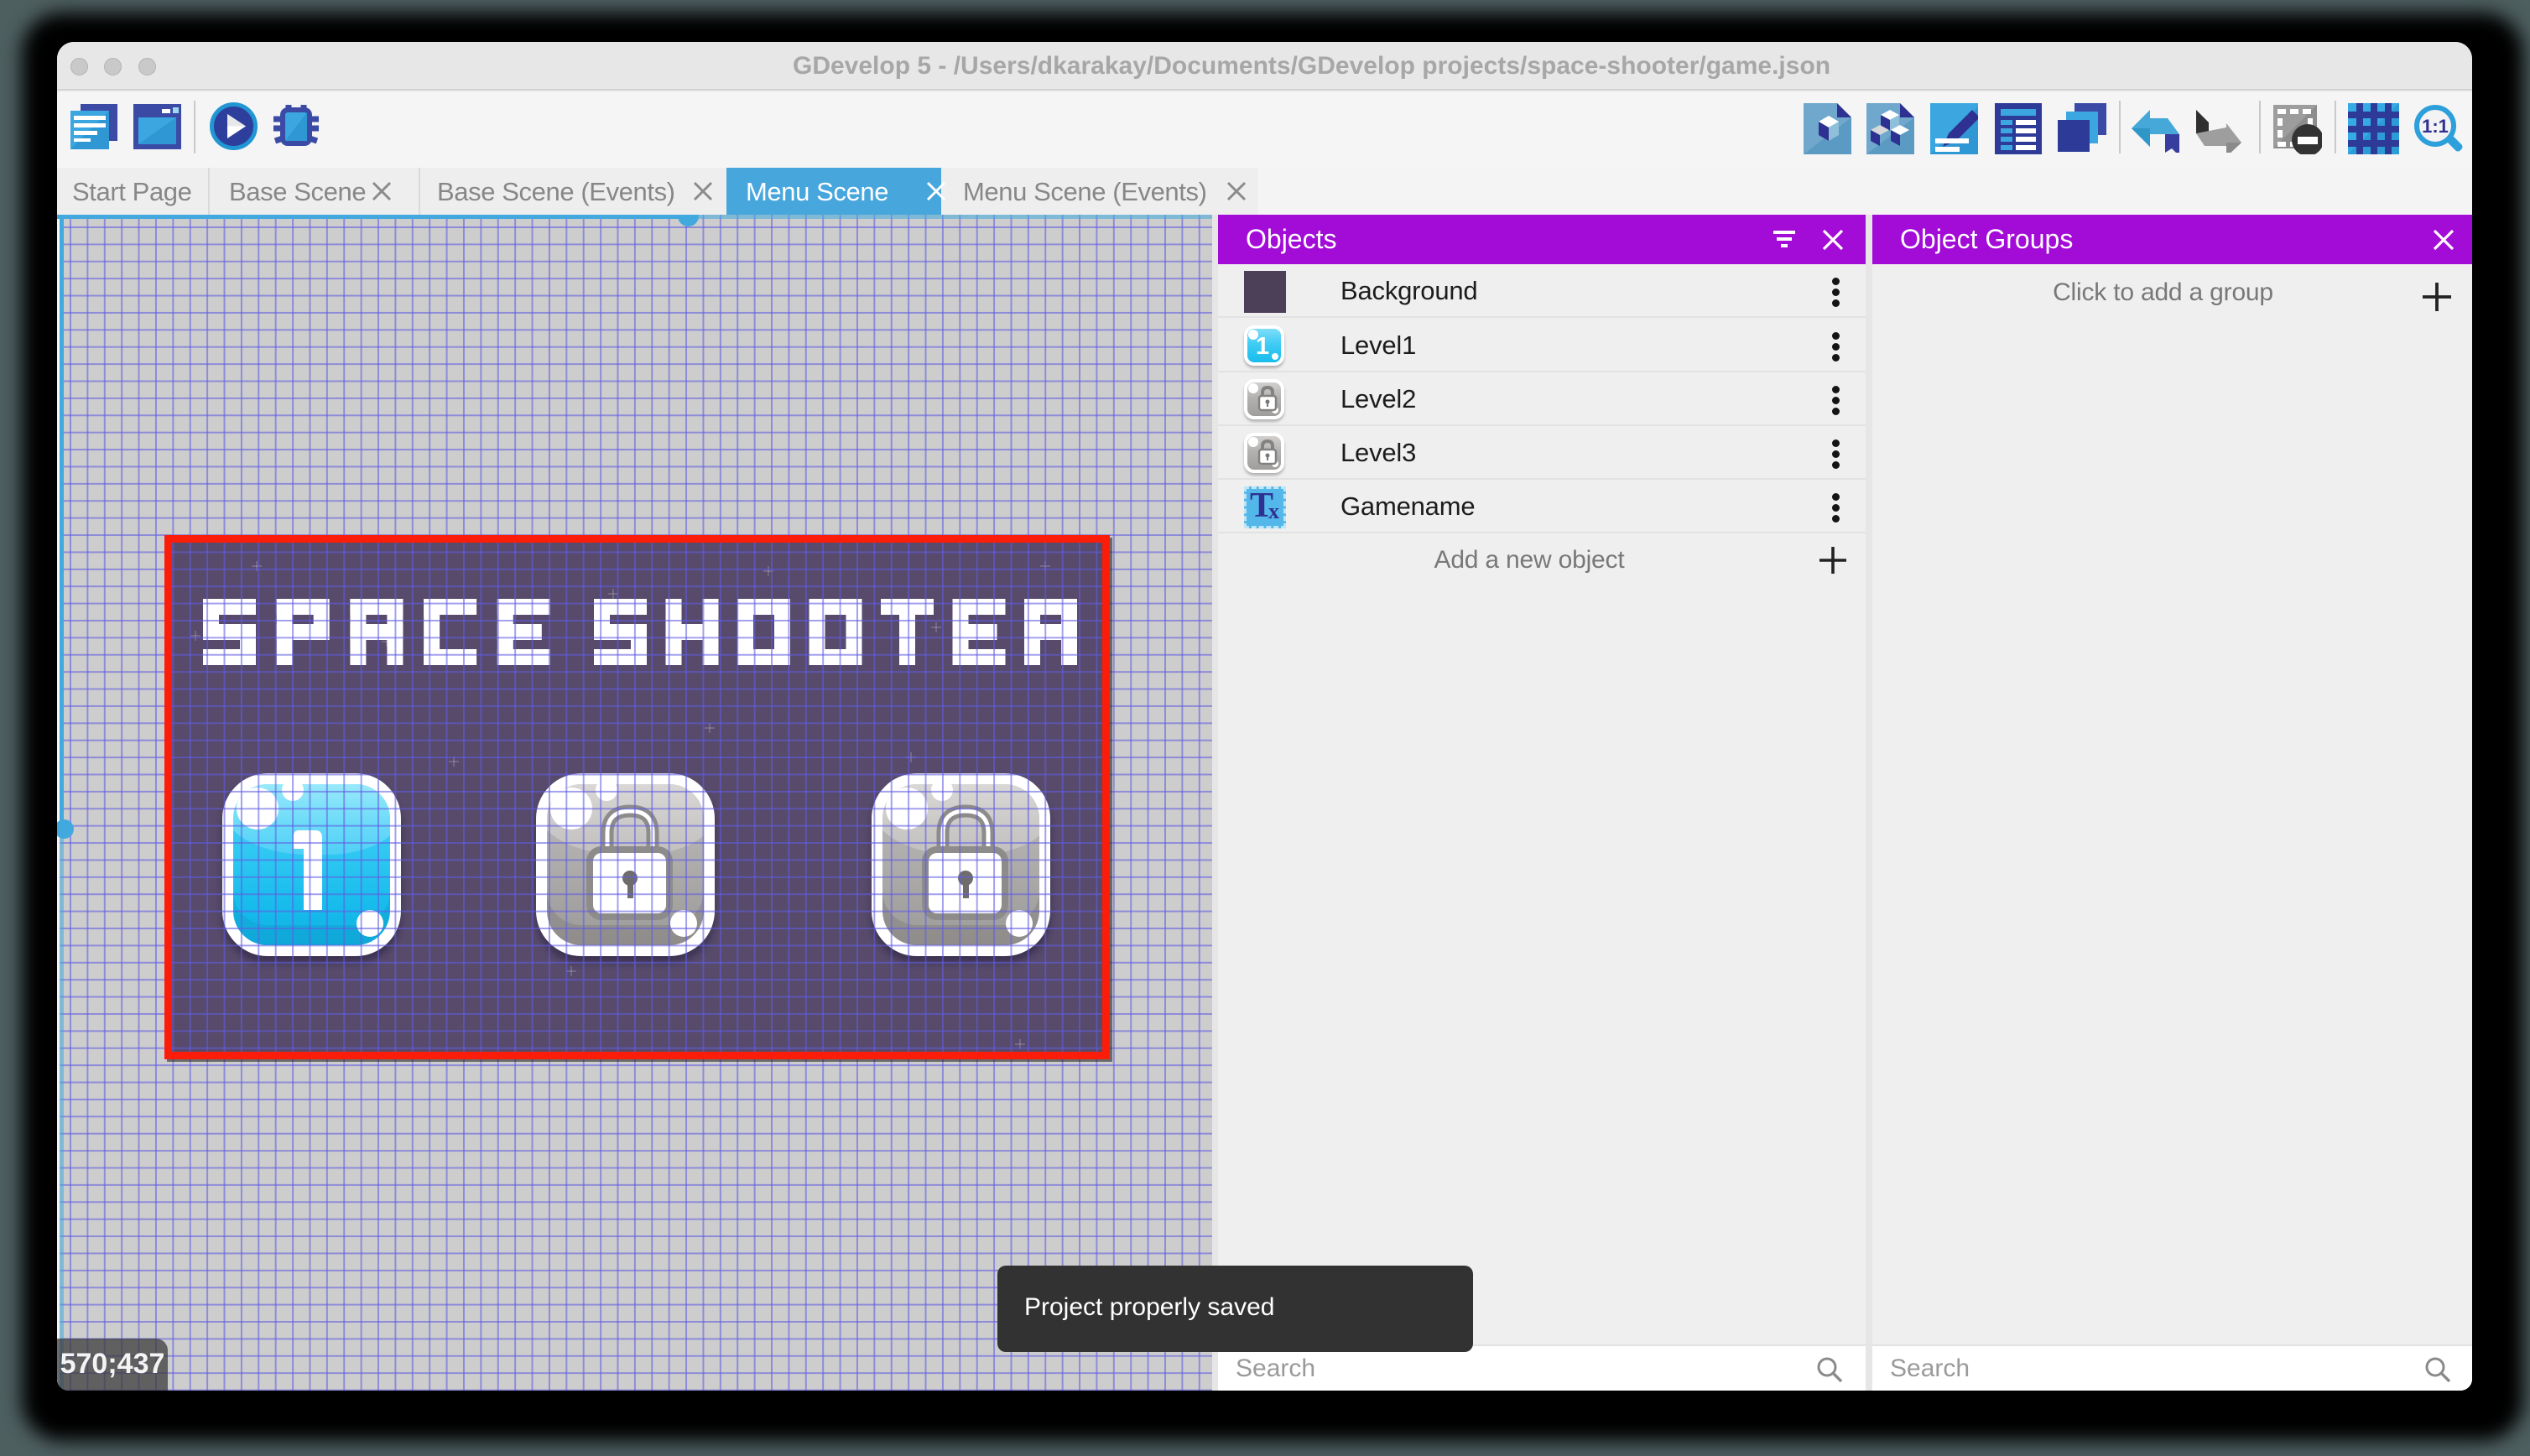 Image resolution: width=2530 pixels, height=1456 pixels. Describe the element at coordinates (2435, 126) in the screenshot. I see `svg-text: 1:1` at that location.